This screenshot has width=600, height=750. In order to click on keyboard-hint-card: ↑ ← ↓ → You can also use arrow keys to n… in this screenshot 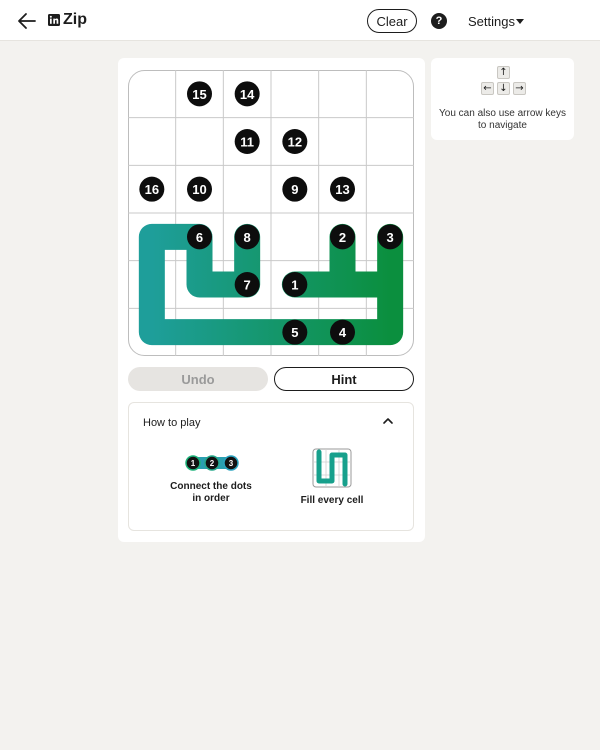, I will do `click(502, 99)`.